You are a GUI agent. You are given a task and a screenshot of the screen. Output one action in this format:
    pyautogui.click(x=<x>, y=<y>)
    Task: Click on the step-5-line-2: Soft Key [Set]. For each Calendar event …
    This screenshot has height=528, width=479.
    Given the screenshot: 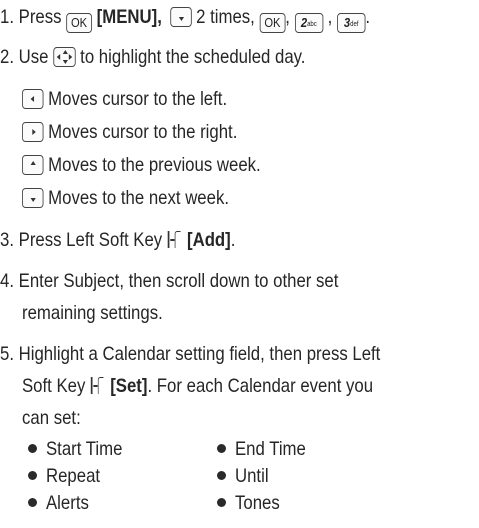 What is the action you would take?
    pyautogui.click(x=198, y=386)
    